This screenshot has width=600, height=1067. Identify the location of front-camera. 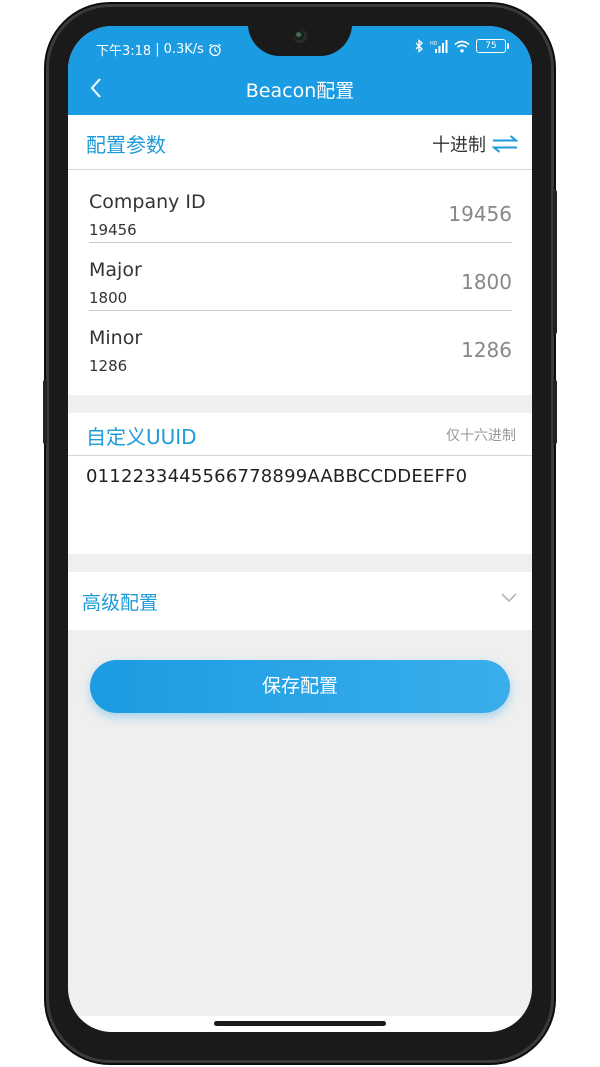
(300, 36).